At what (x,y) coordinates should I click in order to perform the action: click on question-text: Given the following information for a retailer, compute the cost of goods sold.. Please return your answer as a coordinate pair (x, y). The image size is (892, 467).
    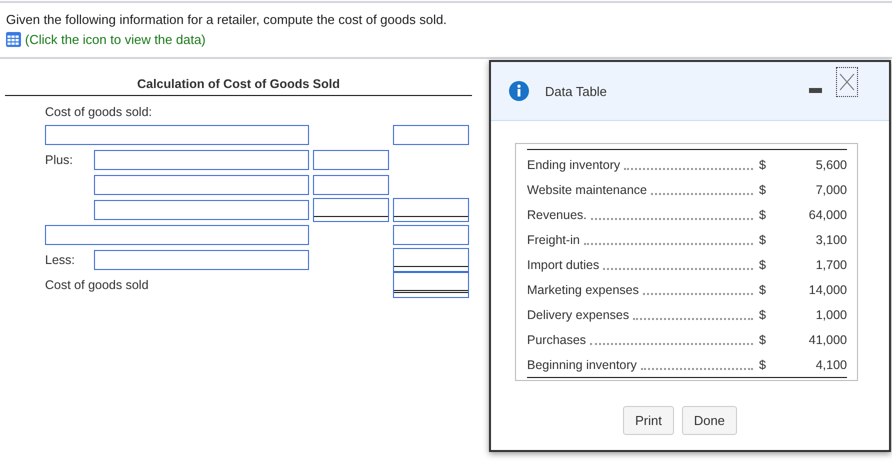
    Looking at the image, I should click on (227, 19).